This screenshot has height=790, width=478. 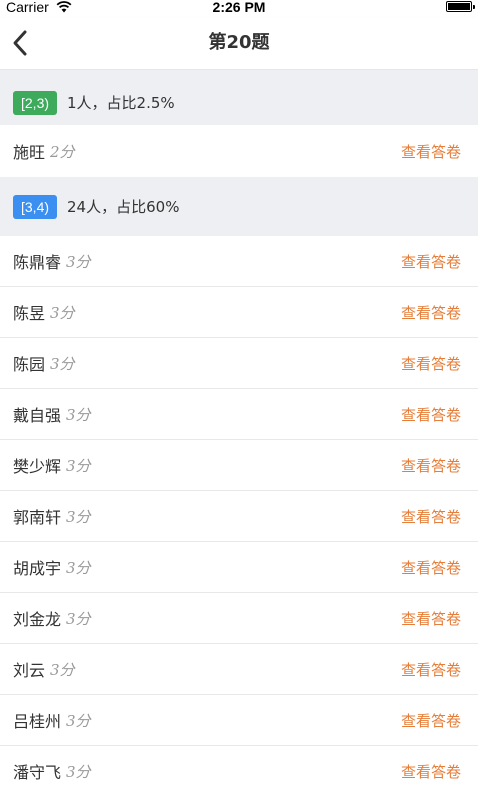 I want to click on student-row: 施旺 2分 查看答卷, so click(x=239, y=151).